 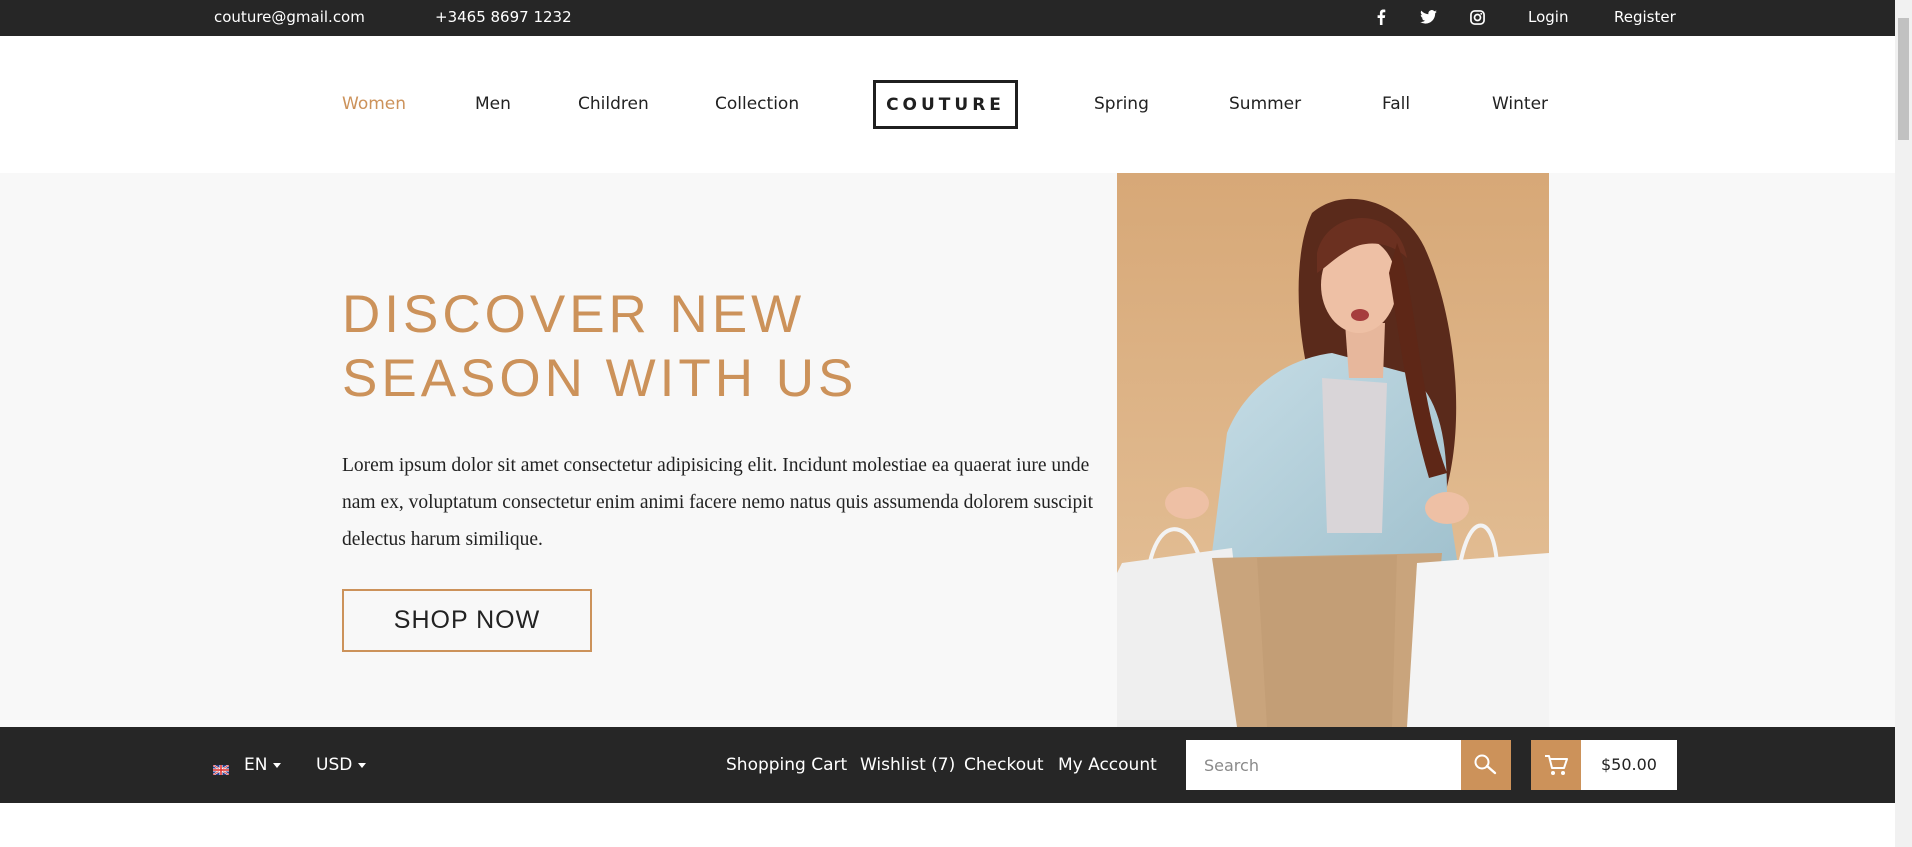 I want to click on language-value: EN, so click(x=256, y=765).